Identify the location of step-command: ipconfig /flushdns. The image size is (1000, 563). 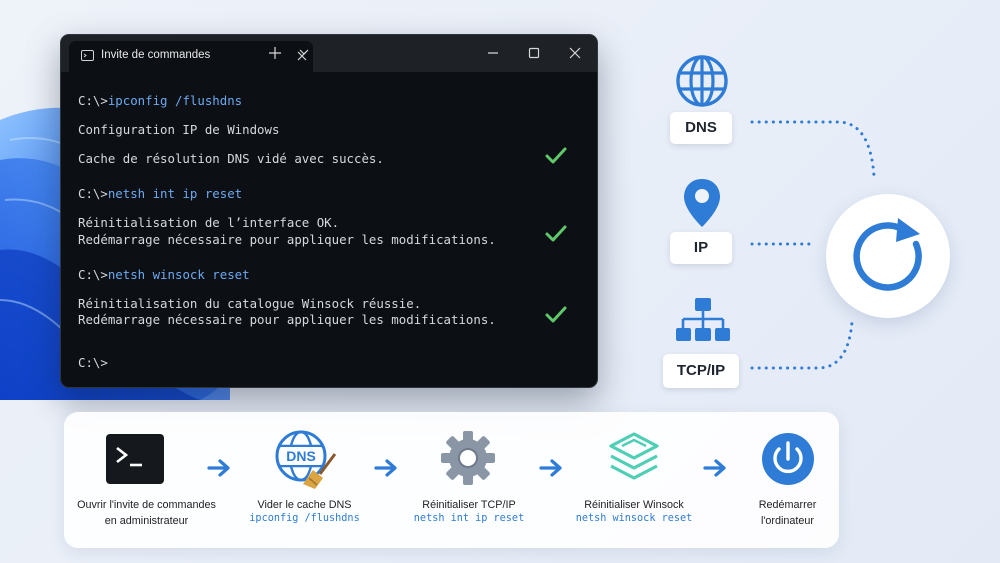
(304, 518).